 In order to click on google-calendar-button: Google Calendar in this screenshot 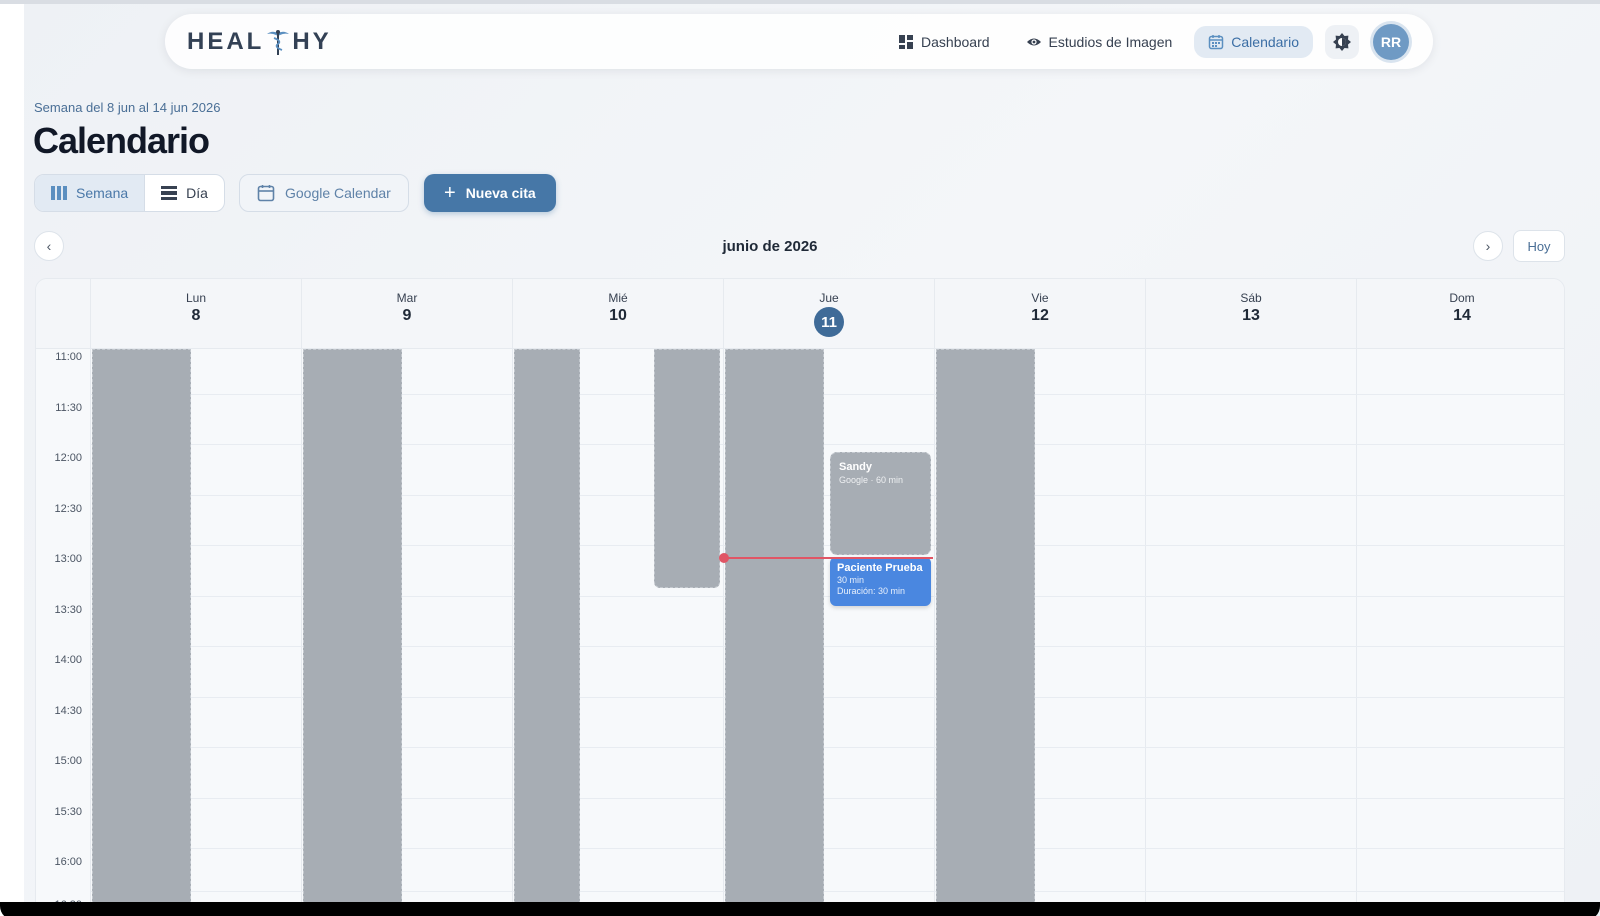, I will do `click(324, 193)`.